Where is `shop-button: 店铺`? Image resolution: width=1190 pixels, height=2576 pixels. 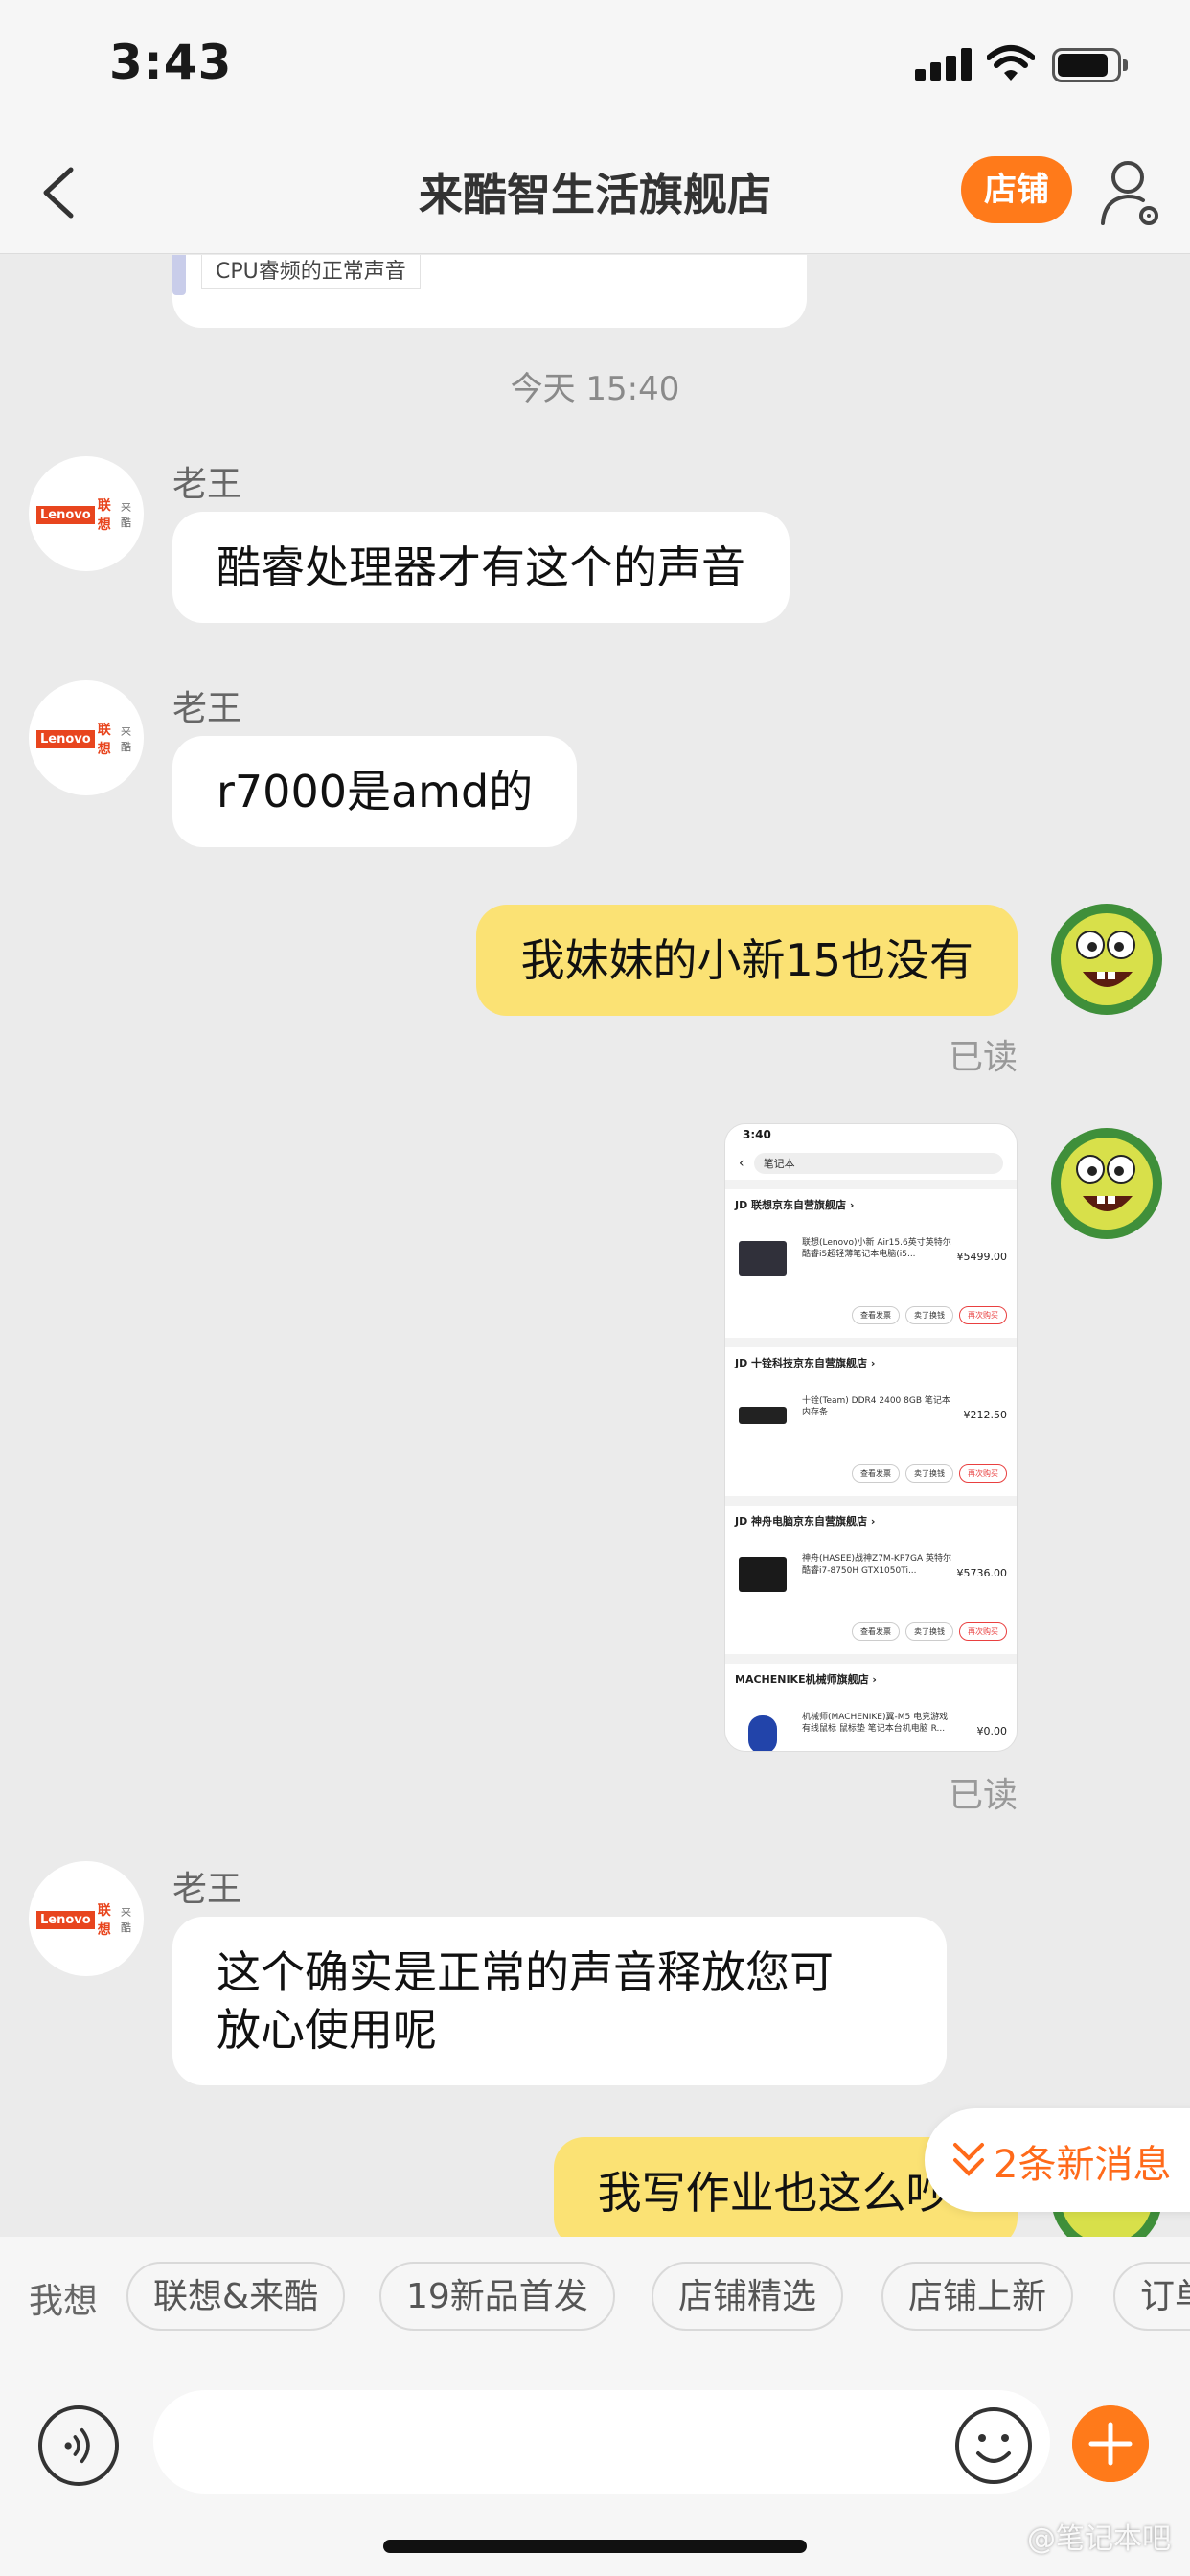 shop-button: 店铺 is located at coordinates (1016, 189).